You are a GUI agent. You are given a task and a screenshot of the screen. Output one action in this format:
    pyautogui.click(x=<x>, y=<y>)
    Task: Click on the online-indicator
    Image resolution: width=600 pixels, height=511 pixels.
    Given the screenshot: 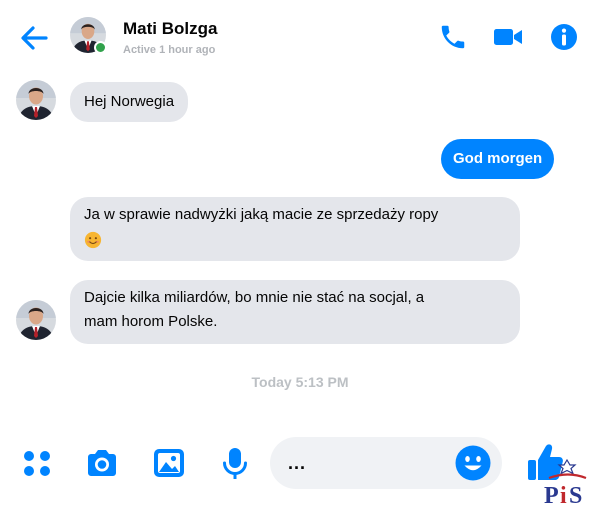 What is the action you would take?
    pyautogui.click(x=100, y=47)
    